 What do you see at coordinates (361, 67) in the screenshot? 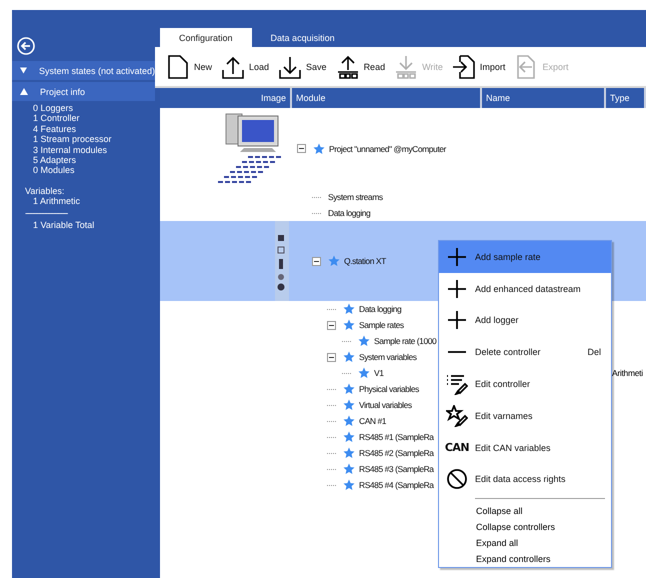
I see `toolbar-button: Read` at bounding box center [361, 67].